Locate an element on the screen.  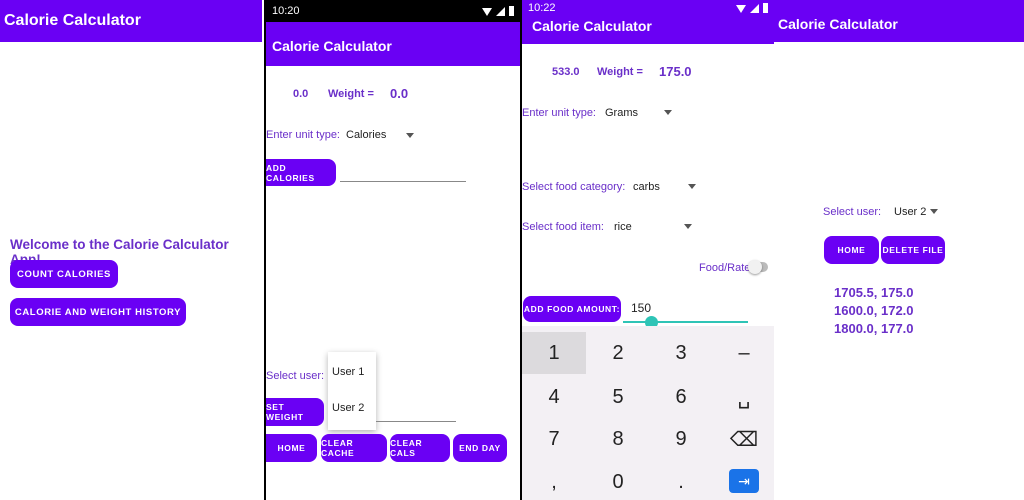
period-key: . is located at coordinates (681, 480).